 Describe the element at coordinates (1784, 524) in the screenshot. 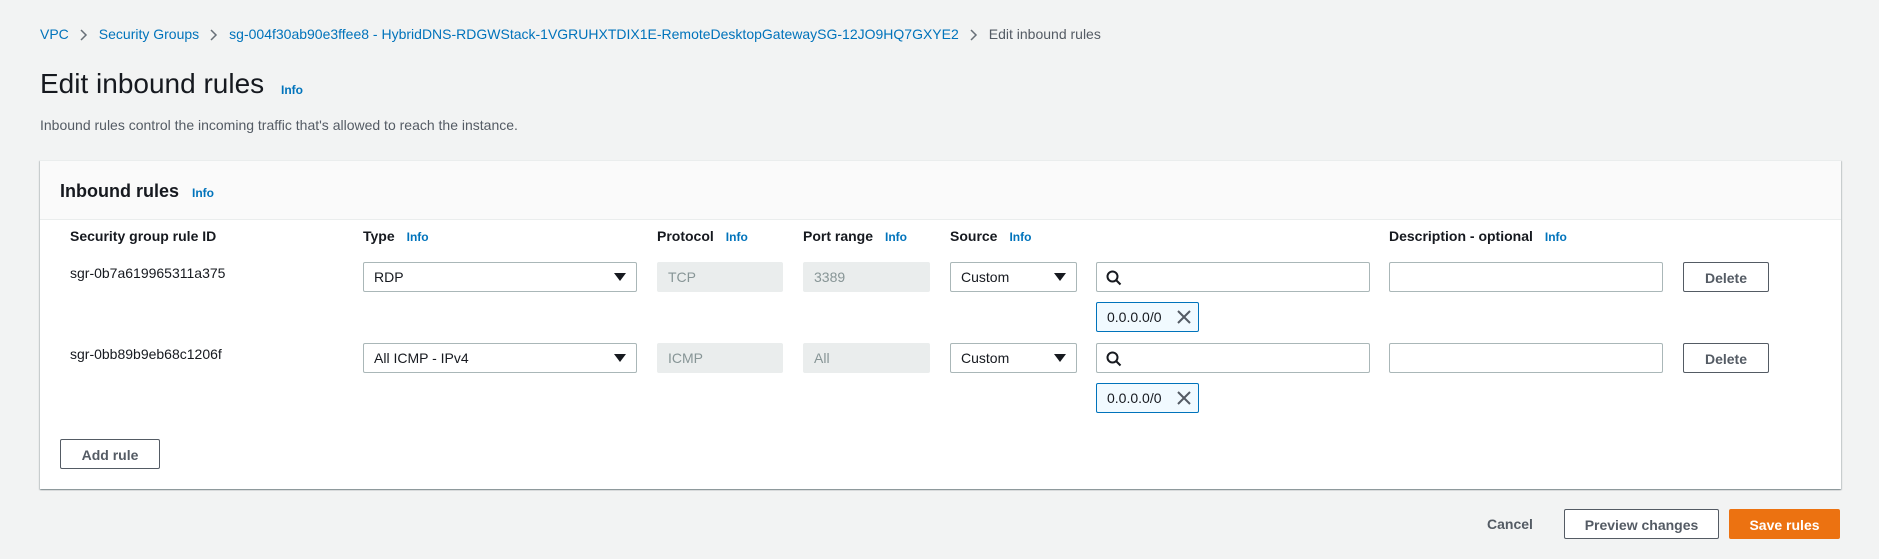

I see `save-rules-button: Save rules` at that location.